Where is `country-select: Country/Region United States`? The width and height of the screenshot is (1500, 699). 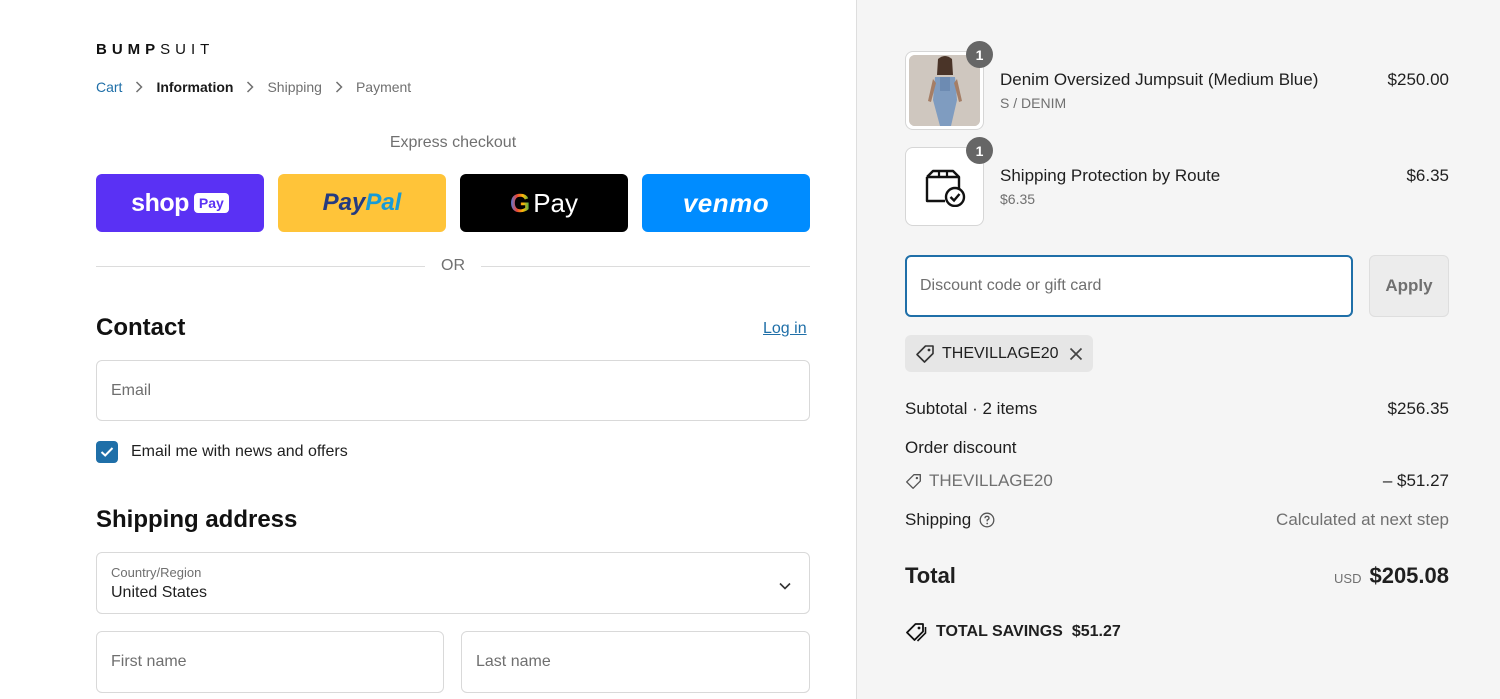 country-select: Country/Region United States is located at coordinates (453, 583).